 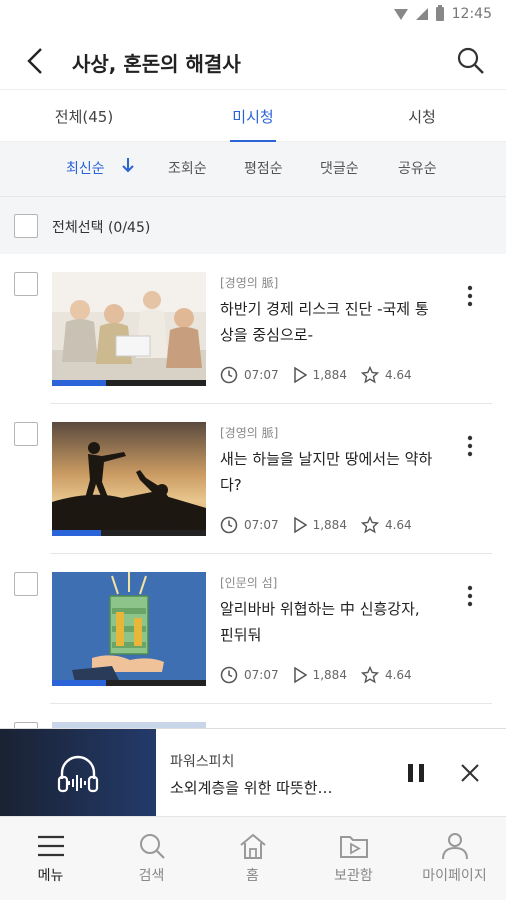 What do you see at coordinates (328, 322) in the screenshot?
I see `item-title: 하반기 경제 리스크 진단 -국제 통상을 중심으로-` at bounding box center [328, 322].